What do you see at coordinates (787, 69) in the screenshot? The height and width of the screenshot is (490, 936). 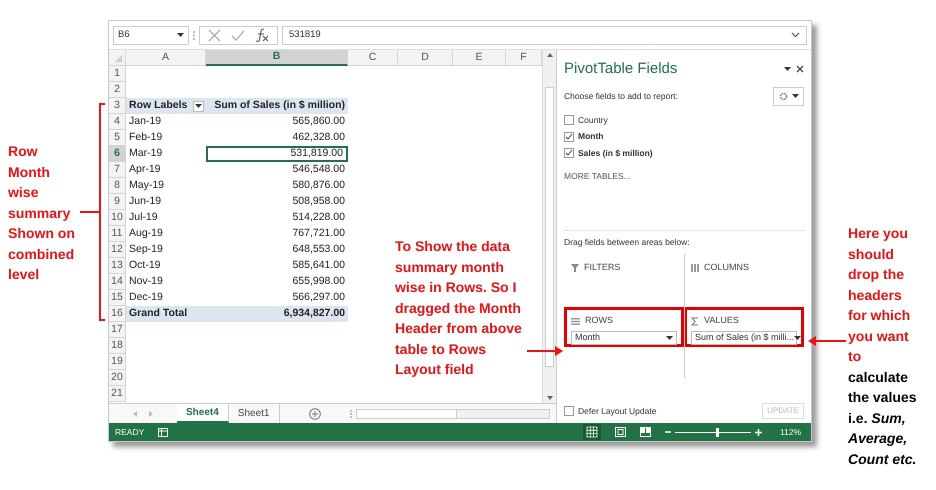 I see `pane-options-icon` at bounding box center [787, 69].